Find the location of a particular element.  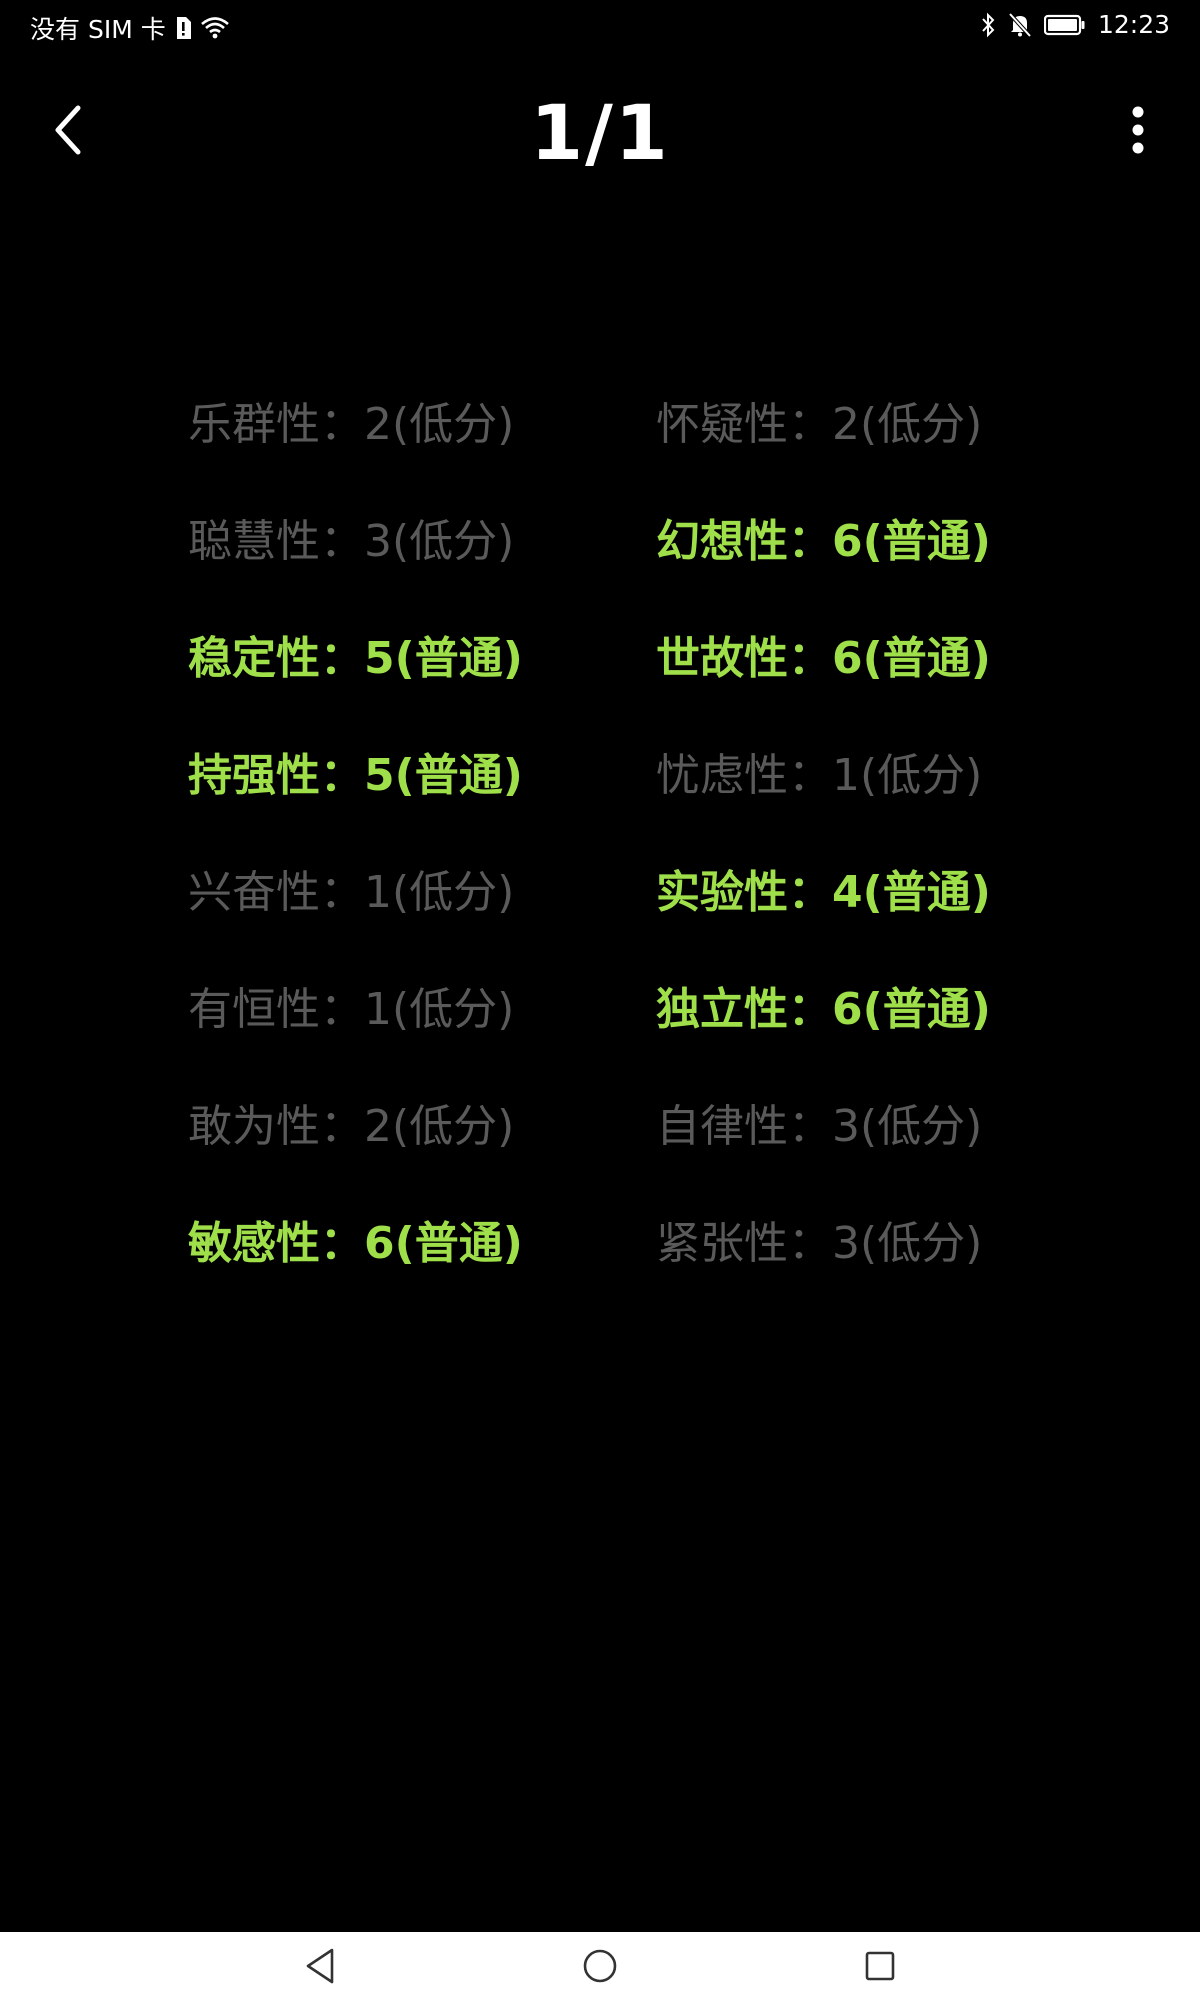

trait-result: 自律性：3(低分) is located at coordinates (819, 1126).